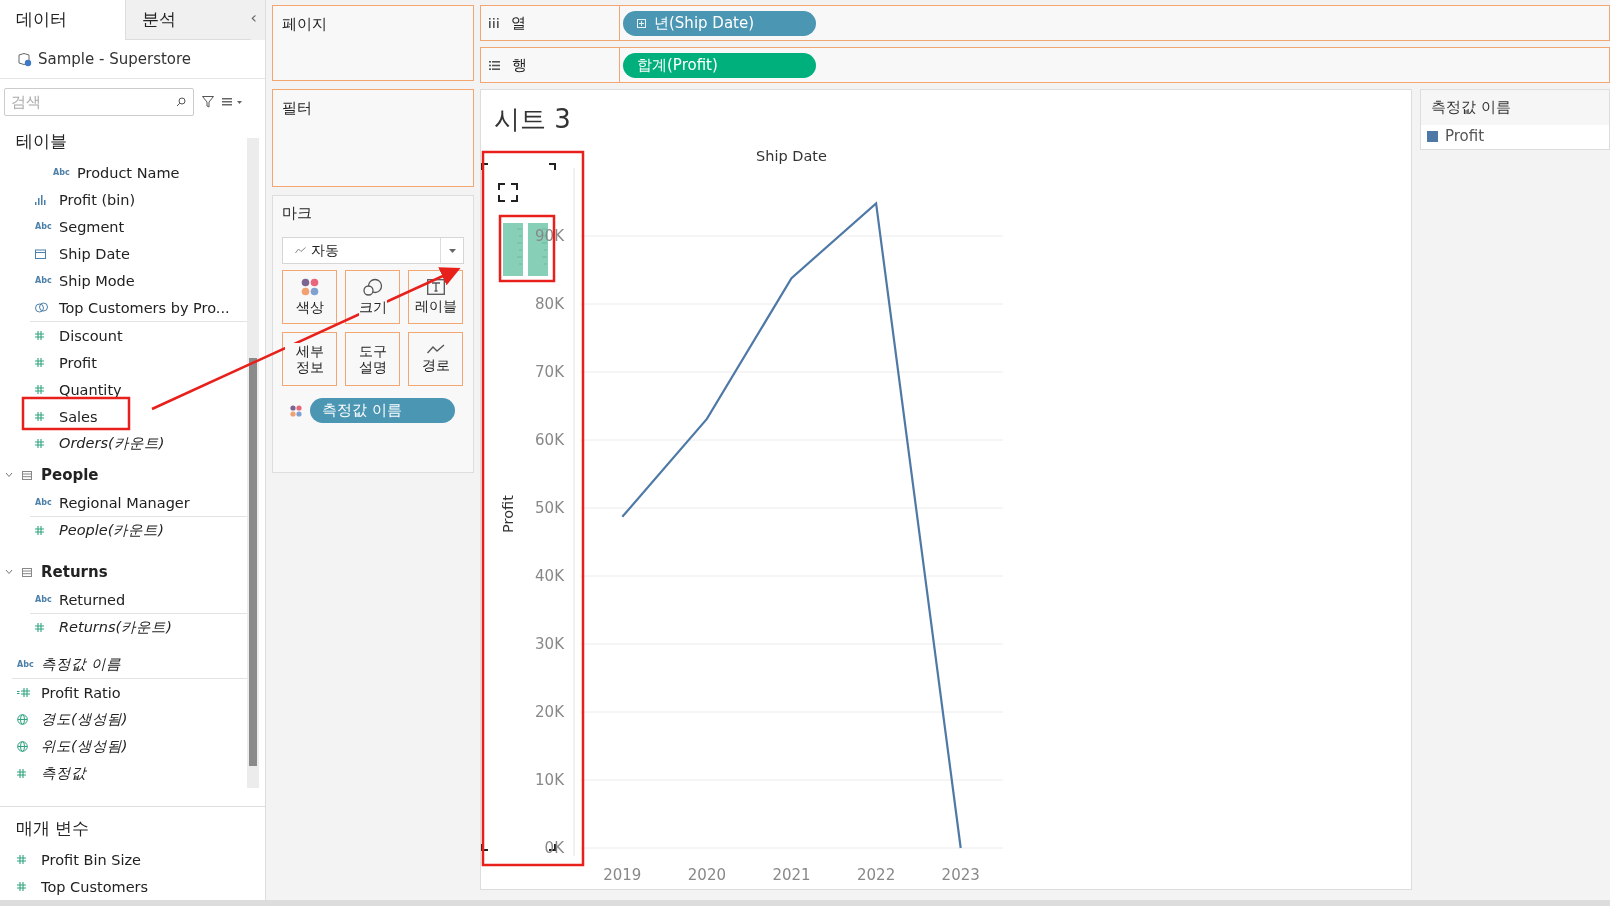 This screenshot has height=906, width=1610. I want to click on columns-icon, so click(494, 23).